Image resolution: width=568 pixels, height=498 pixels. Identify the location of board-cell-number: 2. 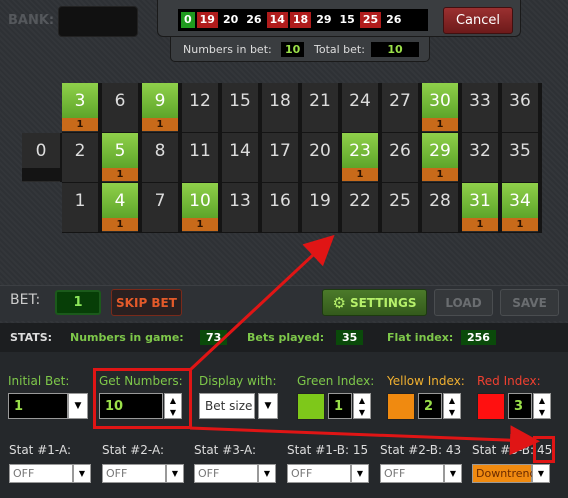
(80, 150).